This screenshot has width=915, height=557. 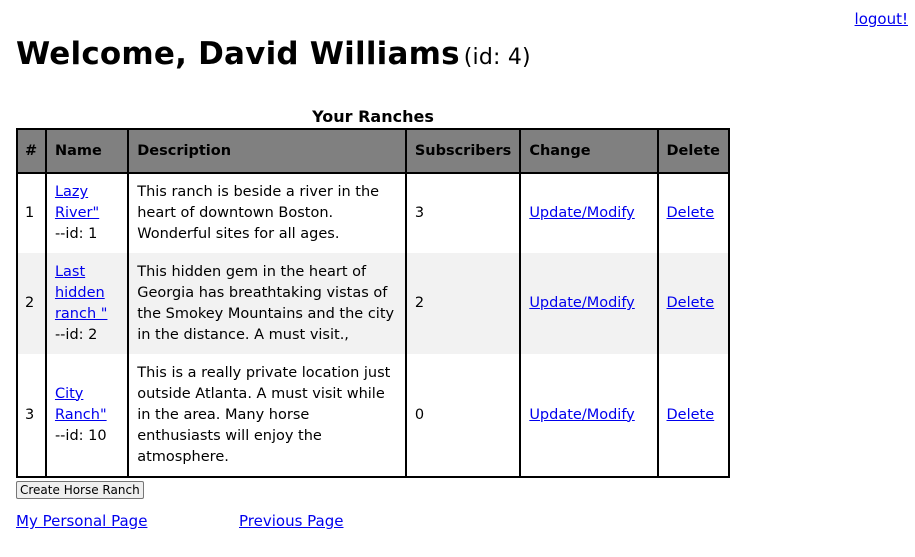 What do you see at coordinates (80, 490) in the screenshot?
I see `create-horse-ranch-button: Create Horse Ranch` at bounding box center [80, 490].